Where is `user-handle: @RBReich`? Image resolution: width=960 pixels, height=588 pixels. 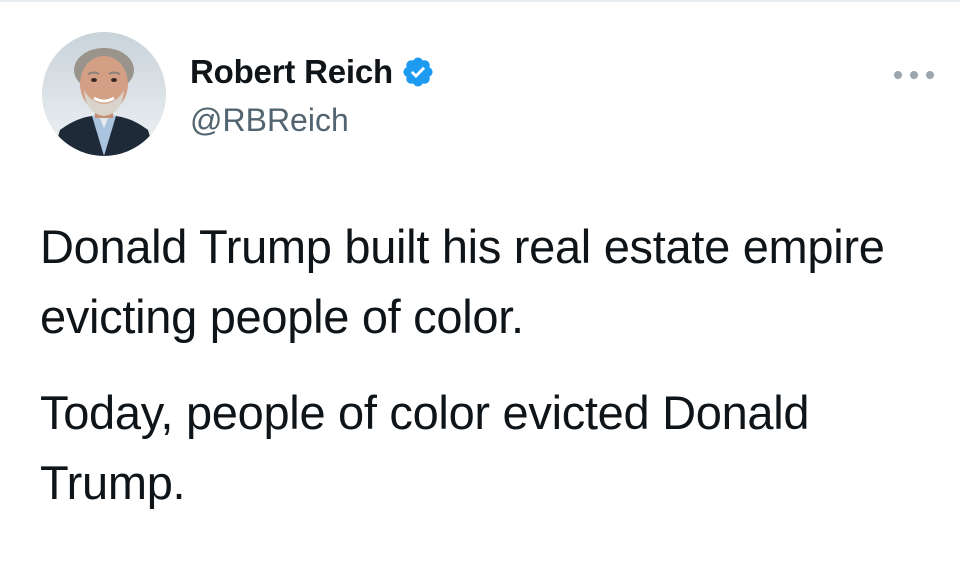 user-handle: @RBReich is located at coordinates (312, 120).